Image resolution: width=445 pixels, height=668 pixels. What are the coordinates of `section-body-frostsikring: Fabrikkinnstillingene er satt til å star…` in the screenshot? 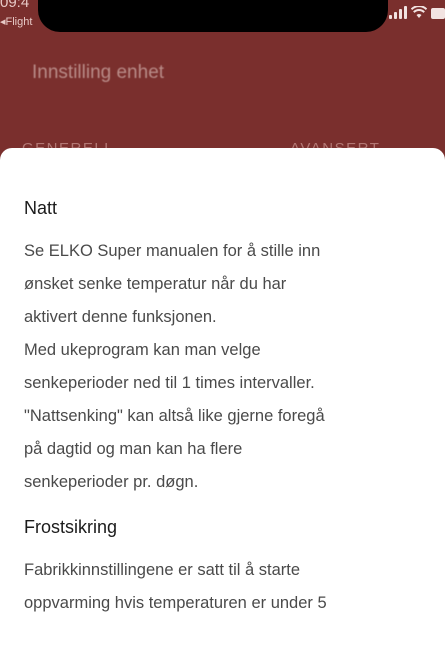 It's located at (175, 586).